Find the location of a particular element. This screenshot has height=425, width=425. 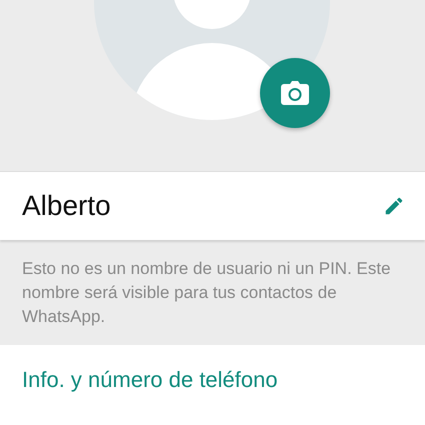

camera-icon is located at coordinates (295, 93).